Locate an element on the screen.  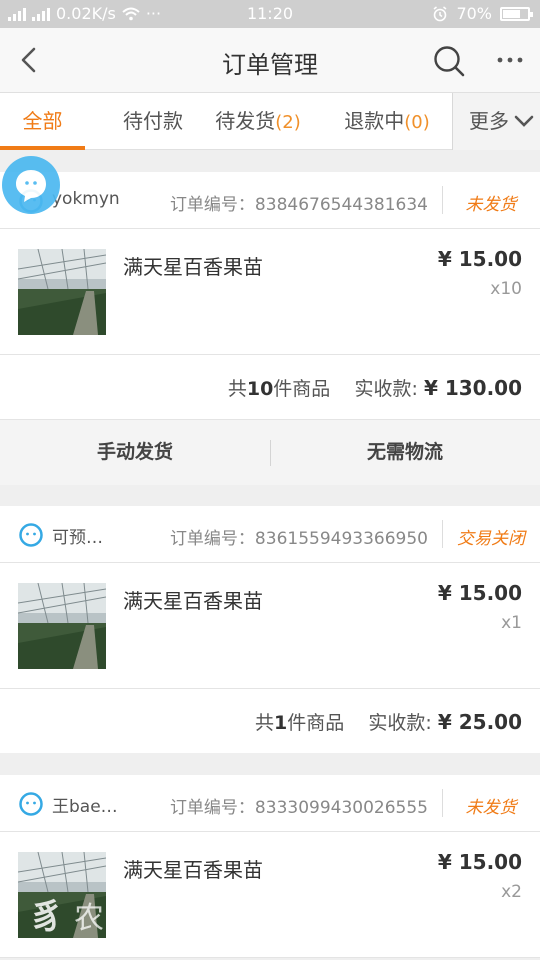
item-count: 10 is located at coordinates (260, 389).